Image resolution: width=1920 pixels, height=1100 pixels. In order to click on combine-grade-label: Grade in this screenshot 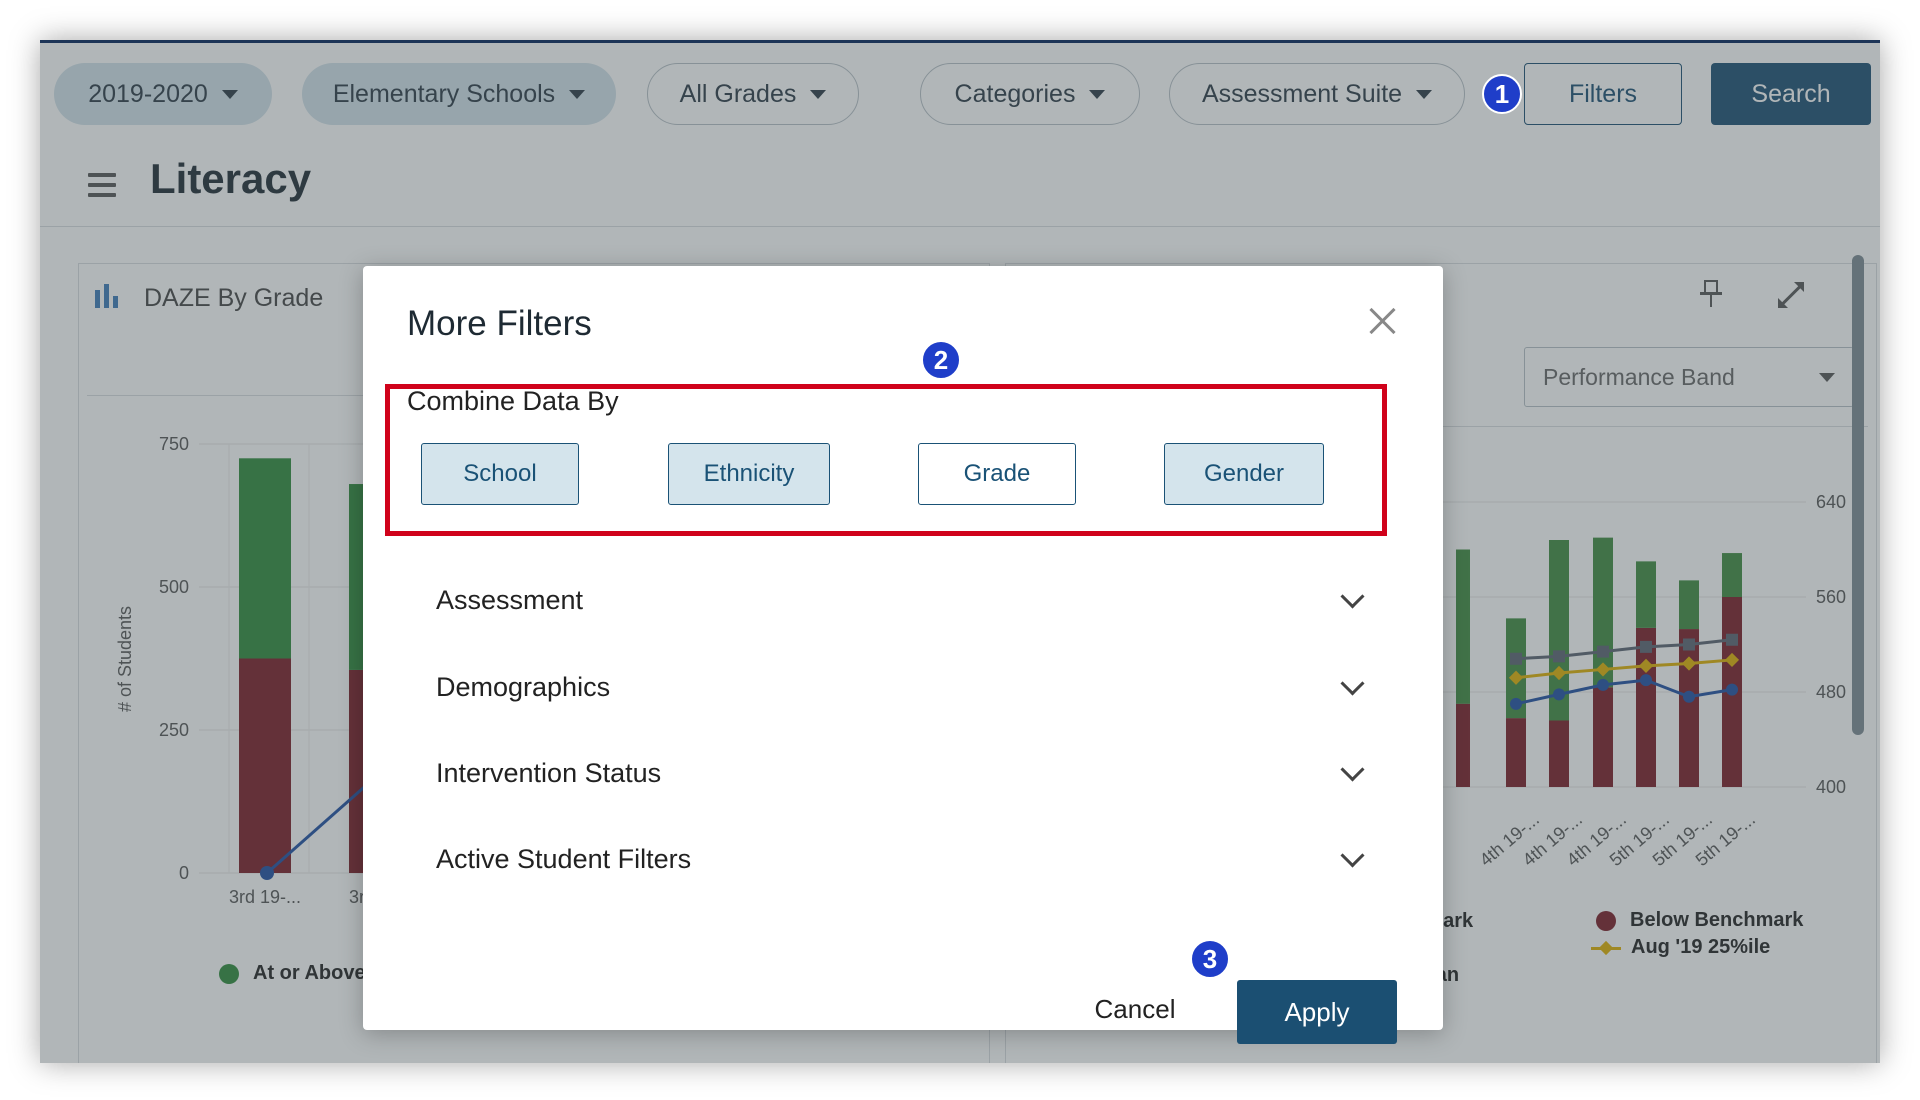, I will do `click(997, 473)`.